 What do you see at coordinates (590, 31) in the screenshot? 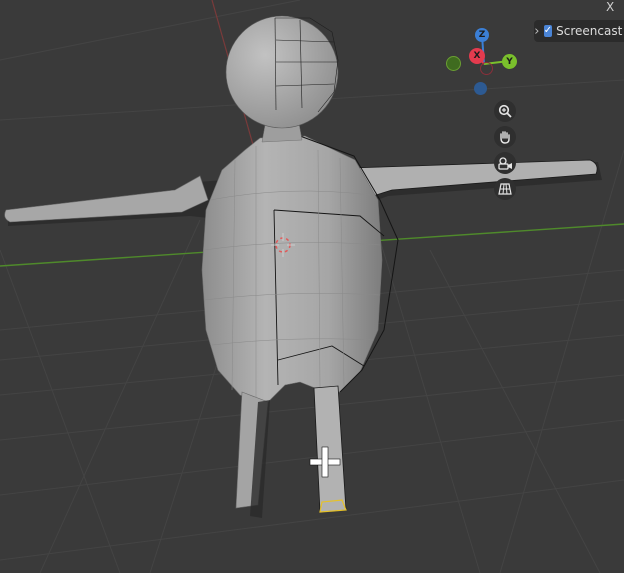
I see `screencast-label: Screencast K` at bounding box center [590, 31].